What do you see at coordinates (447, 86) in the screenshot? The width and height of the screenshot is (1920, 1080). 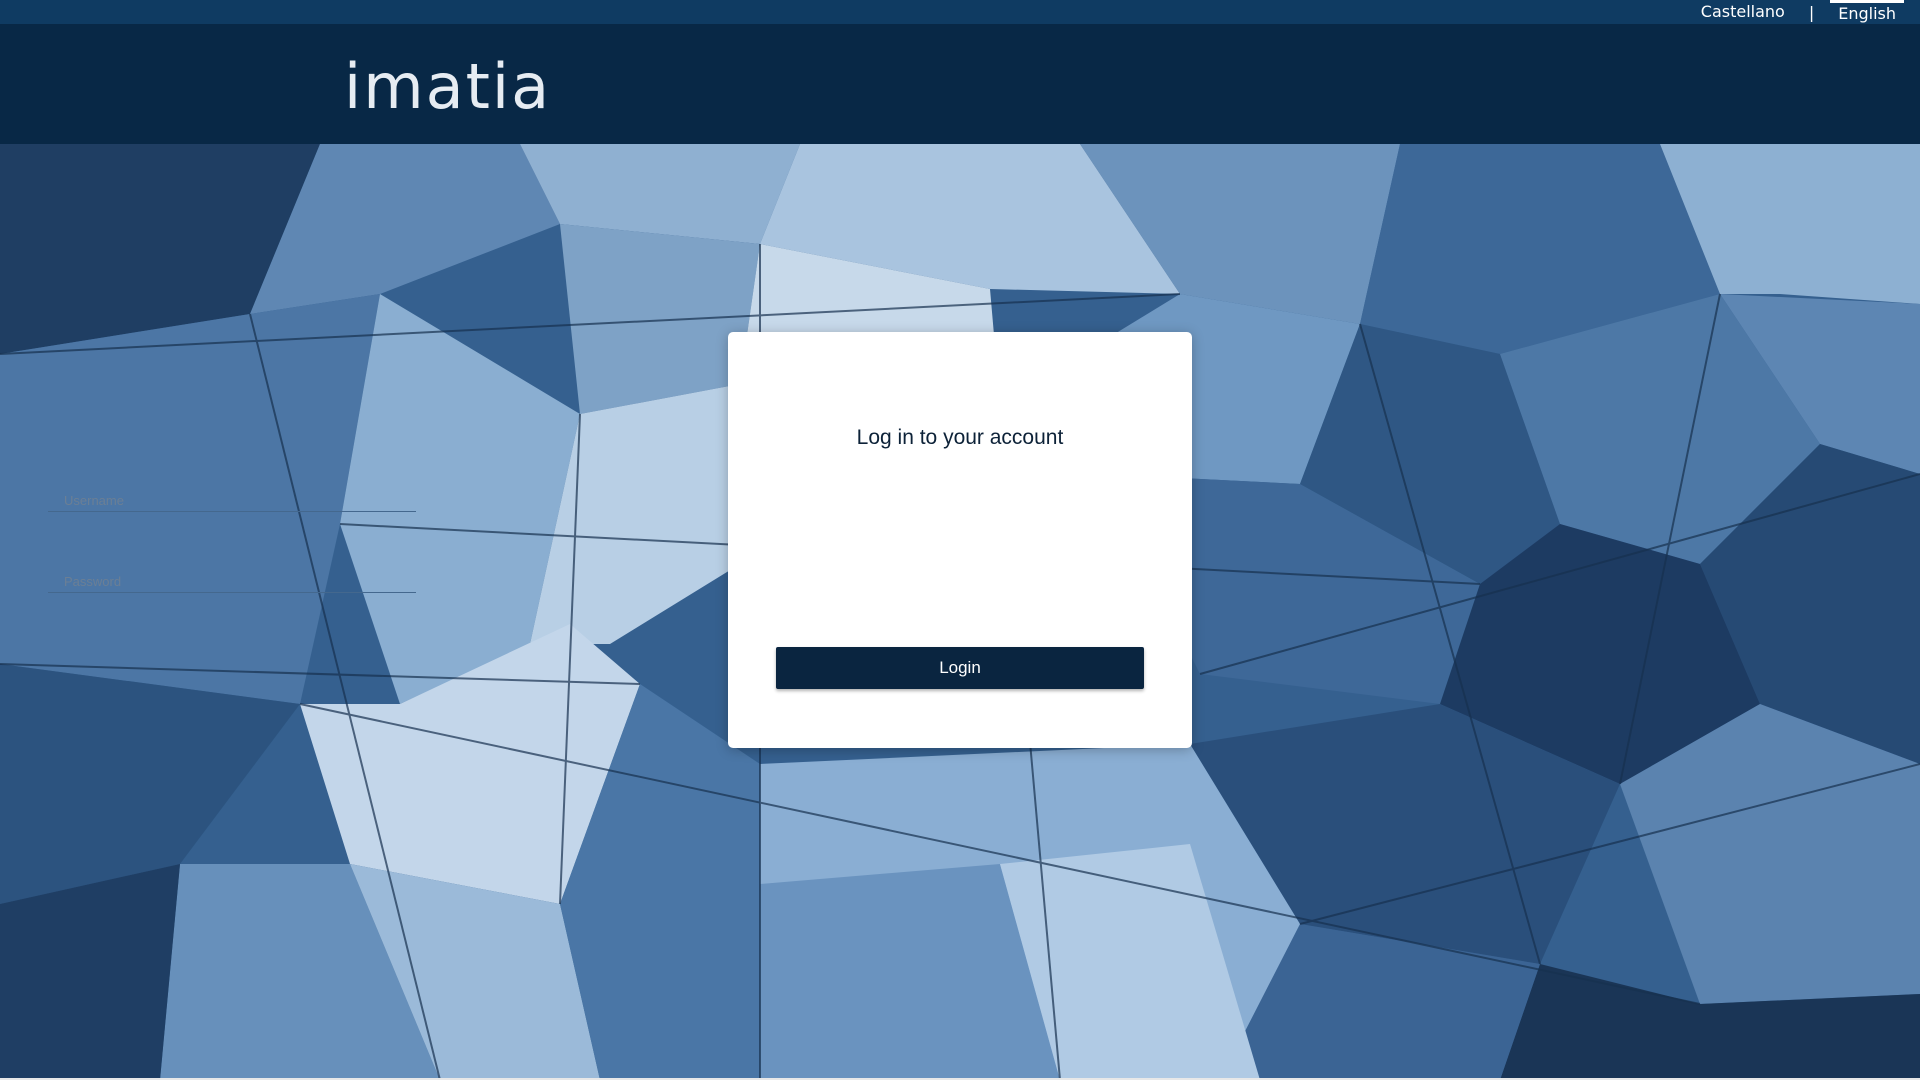 I see `imatia-logo: imatia` at bounding box center [447, 86].